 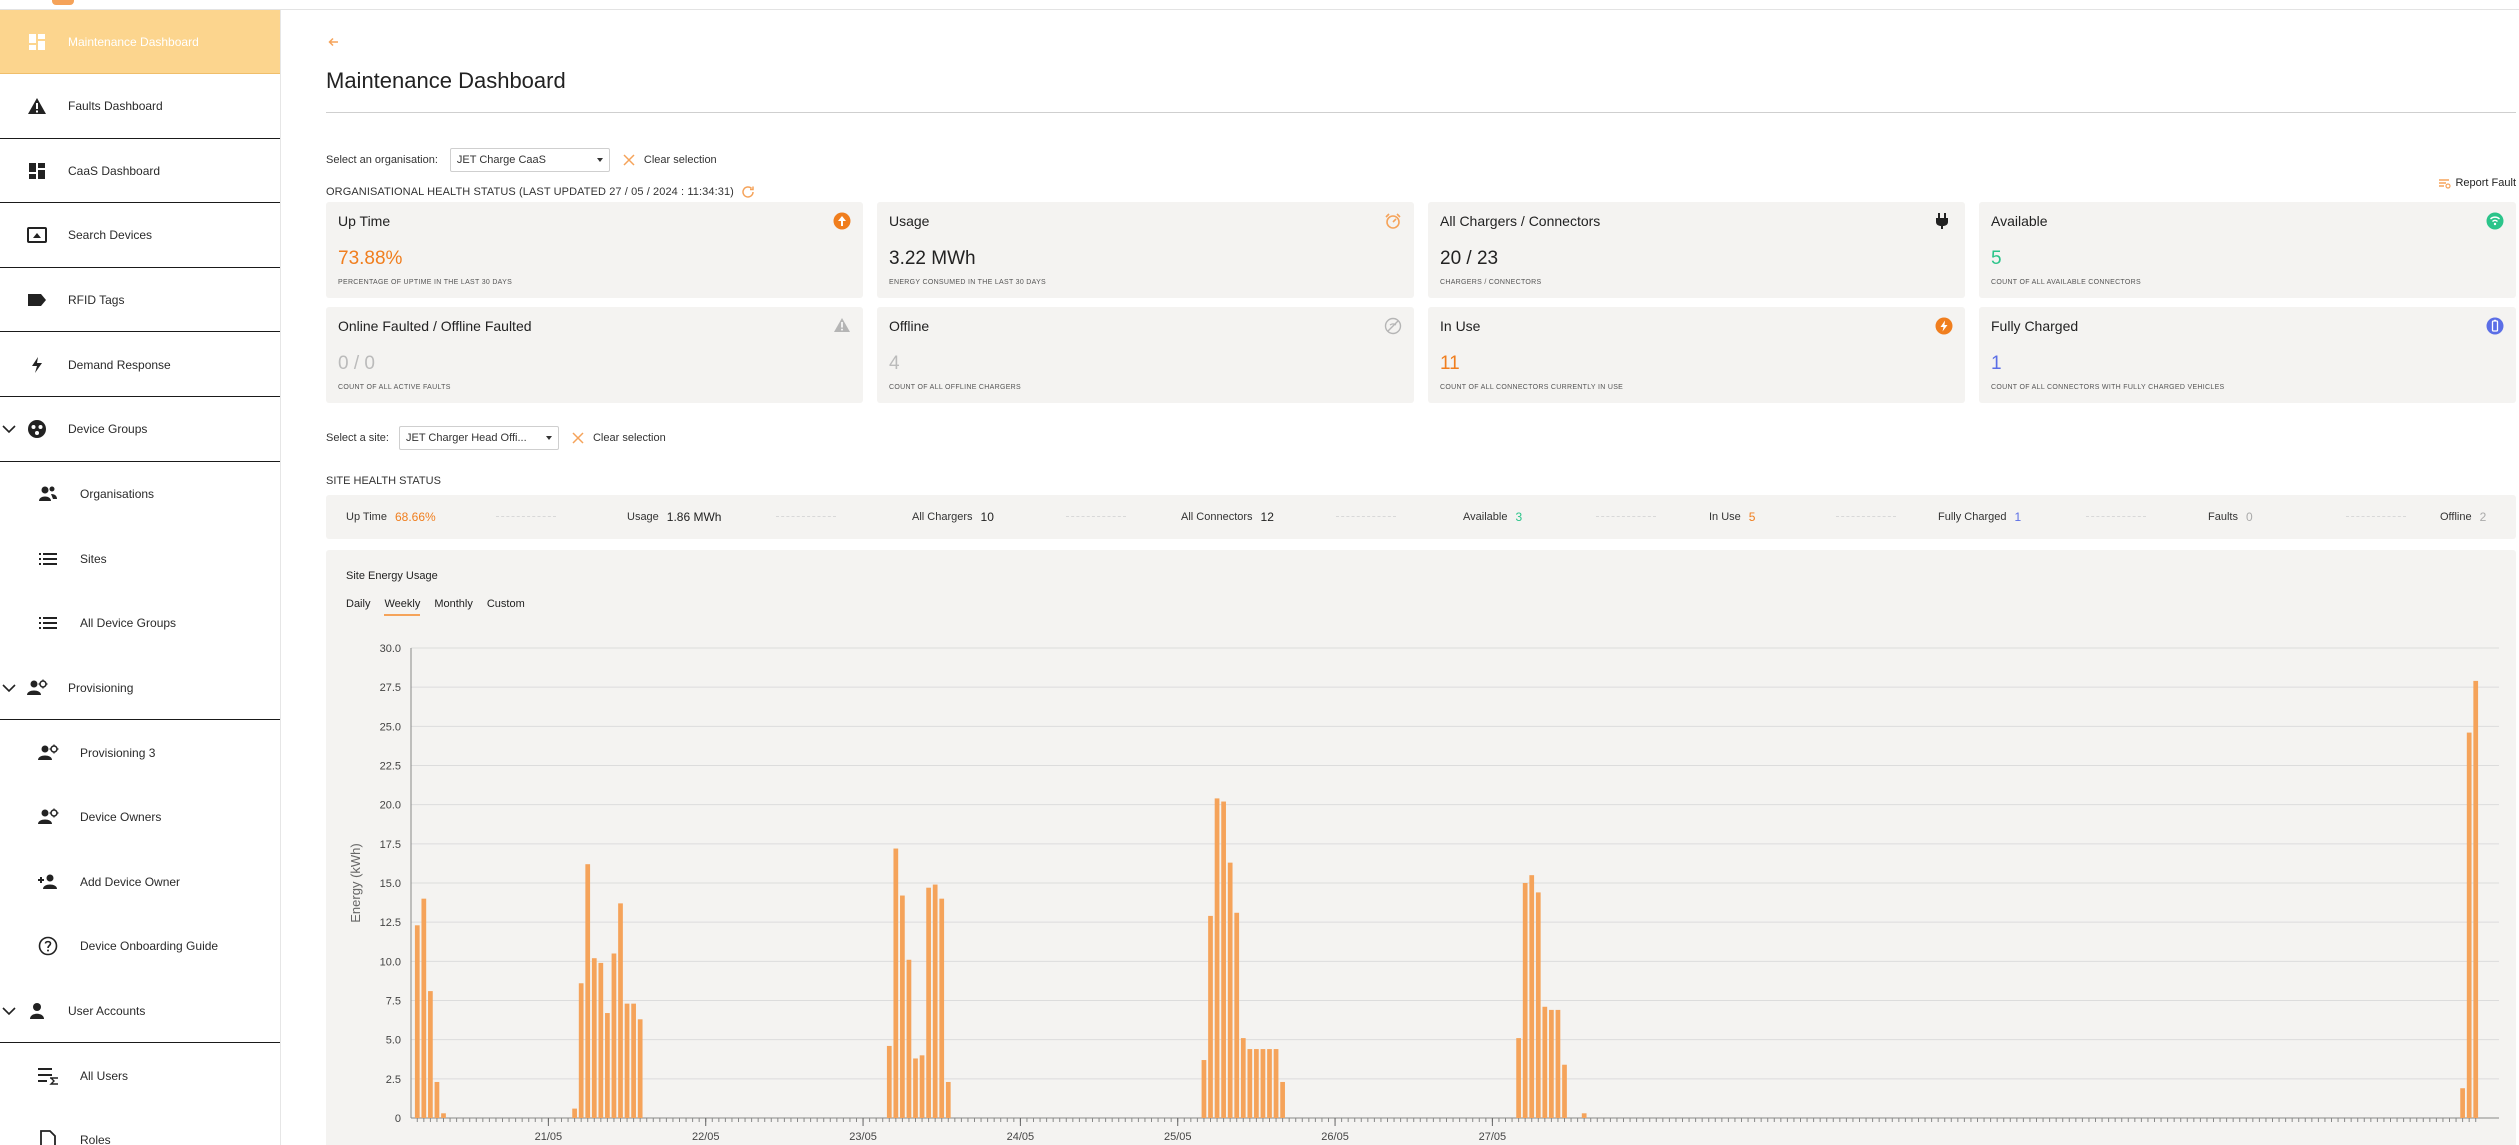 I want to click on sidebar-item-provisioning-3: Provisioning 3, so click(x=140, y=753).